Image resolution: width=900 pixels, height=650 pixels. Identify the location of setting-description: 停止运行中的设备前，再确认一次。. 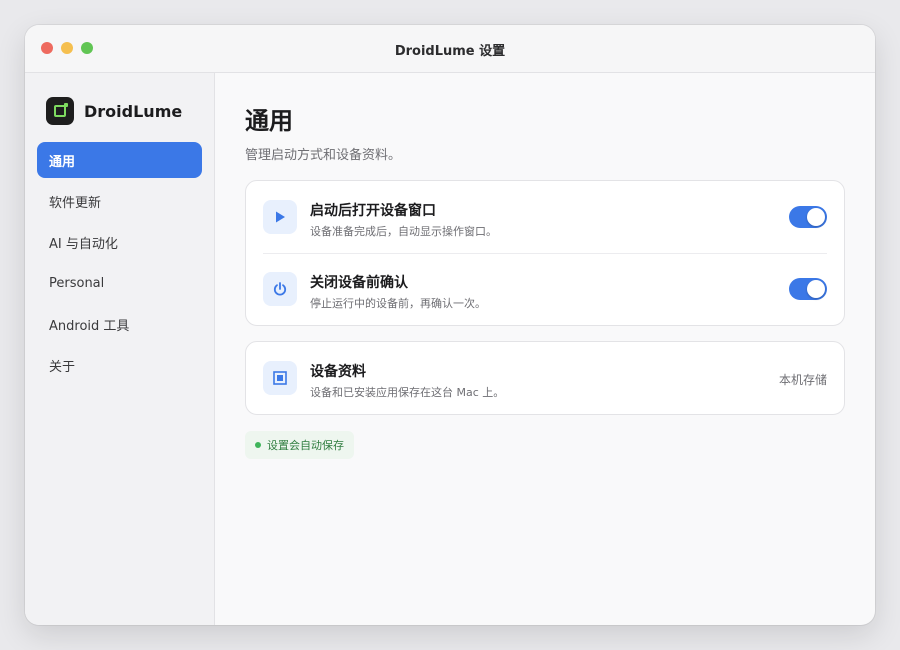
(398, 303).